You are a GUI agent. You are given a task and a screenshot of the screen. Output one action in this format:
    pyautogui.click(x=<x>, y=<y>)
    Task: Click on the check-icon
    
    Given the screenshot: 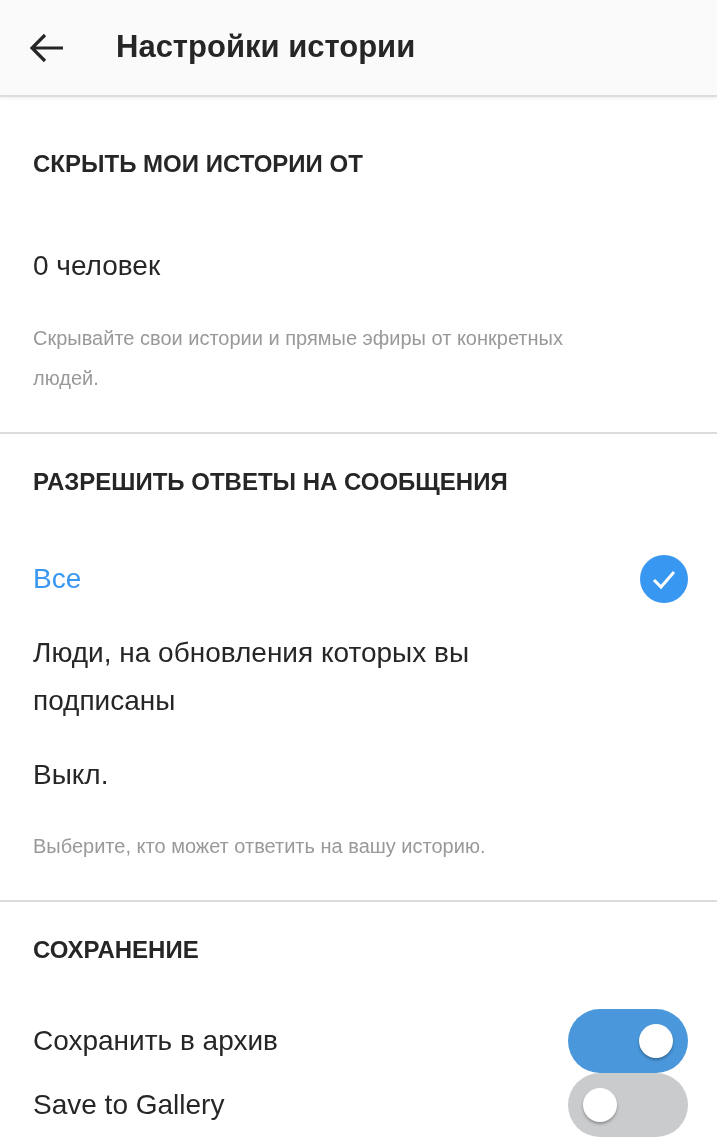 What is the action you would take?
    pyautogui.click(x=664, y=579)
    